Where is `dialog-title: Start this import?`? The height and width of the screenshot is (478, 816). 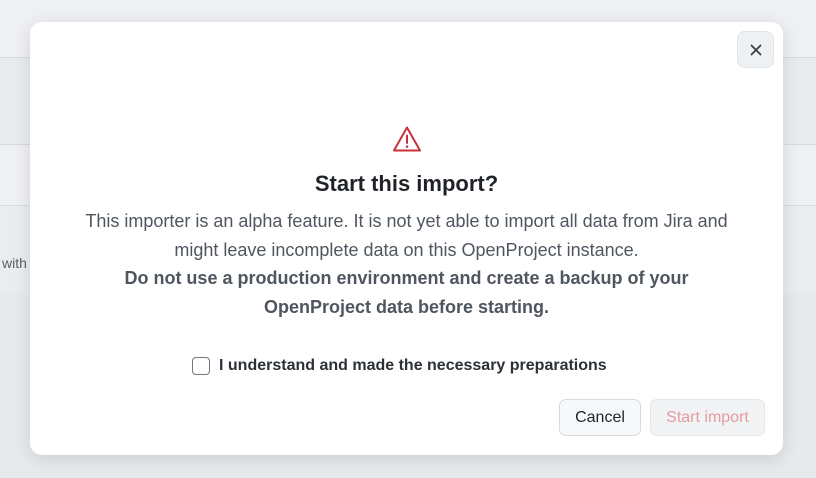 dialog-title: Start this import? is located at coordinates (406, 183).